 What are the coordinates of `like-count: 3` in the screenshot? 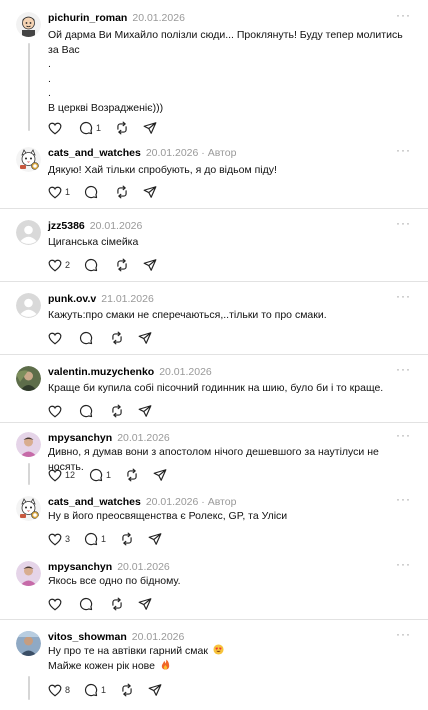 It's located at (68, 539).